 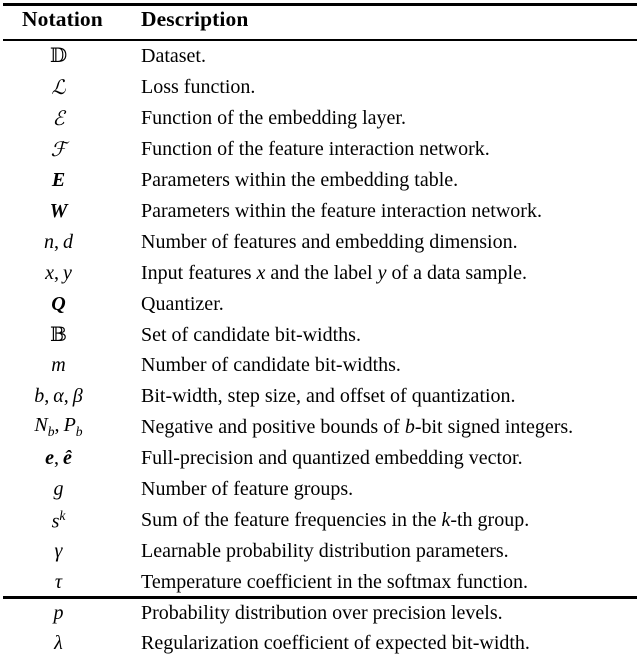 What do you see at coordinates (62, 19) in the screenshot?
I see `column-header-notation: Notation` at bounding box center [62, 19].